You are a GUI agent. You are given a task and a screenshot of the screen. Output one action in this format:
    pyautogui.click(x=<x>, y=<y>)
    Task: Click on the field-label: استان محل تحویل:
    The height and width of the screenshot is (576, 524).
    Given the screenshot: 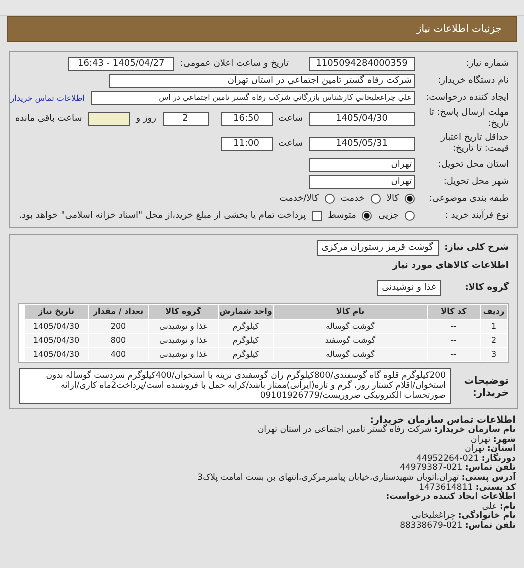 What is the action you would take?
    pyautogui.click(x=473, y=165)
    